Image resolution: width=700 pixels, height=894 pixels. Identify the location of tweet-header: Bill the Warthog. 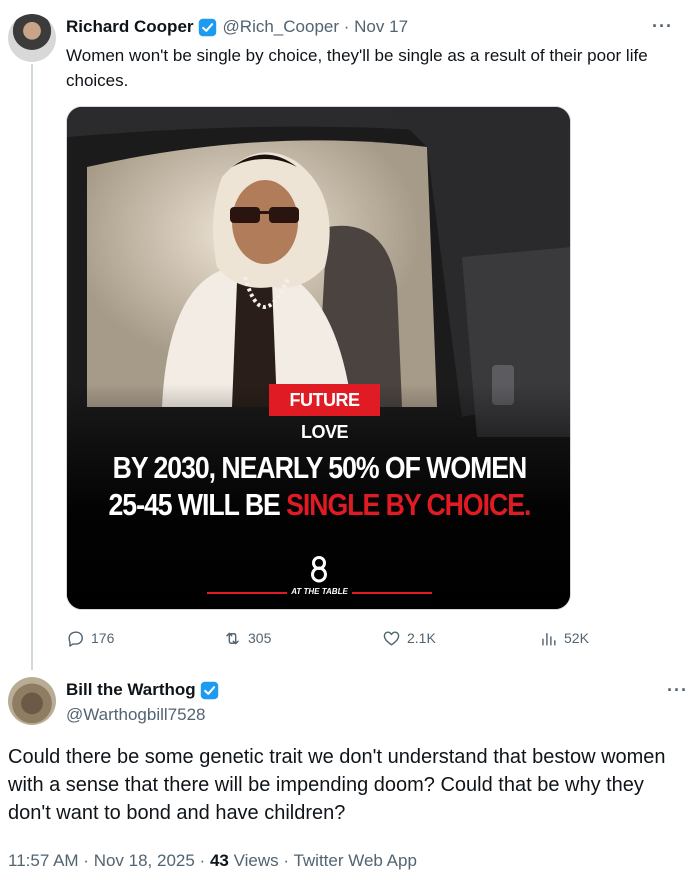
(145, 690).